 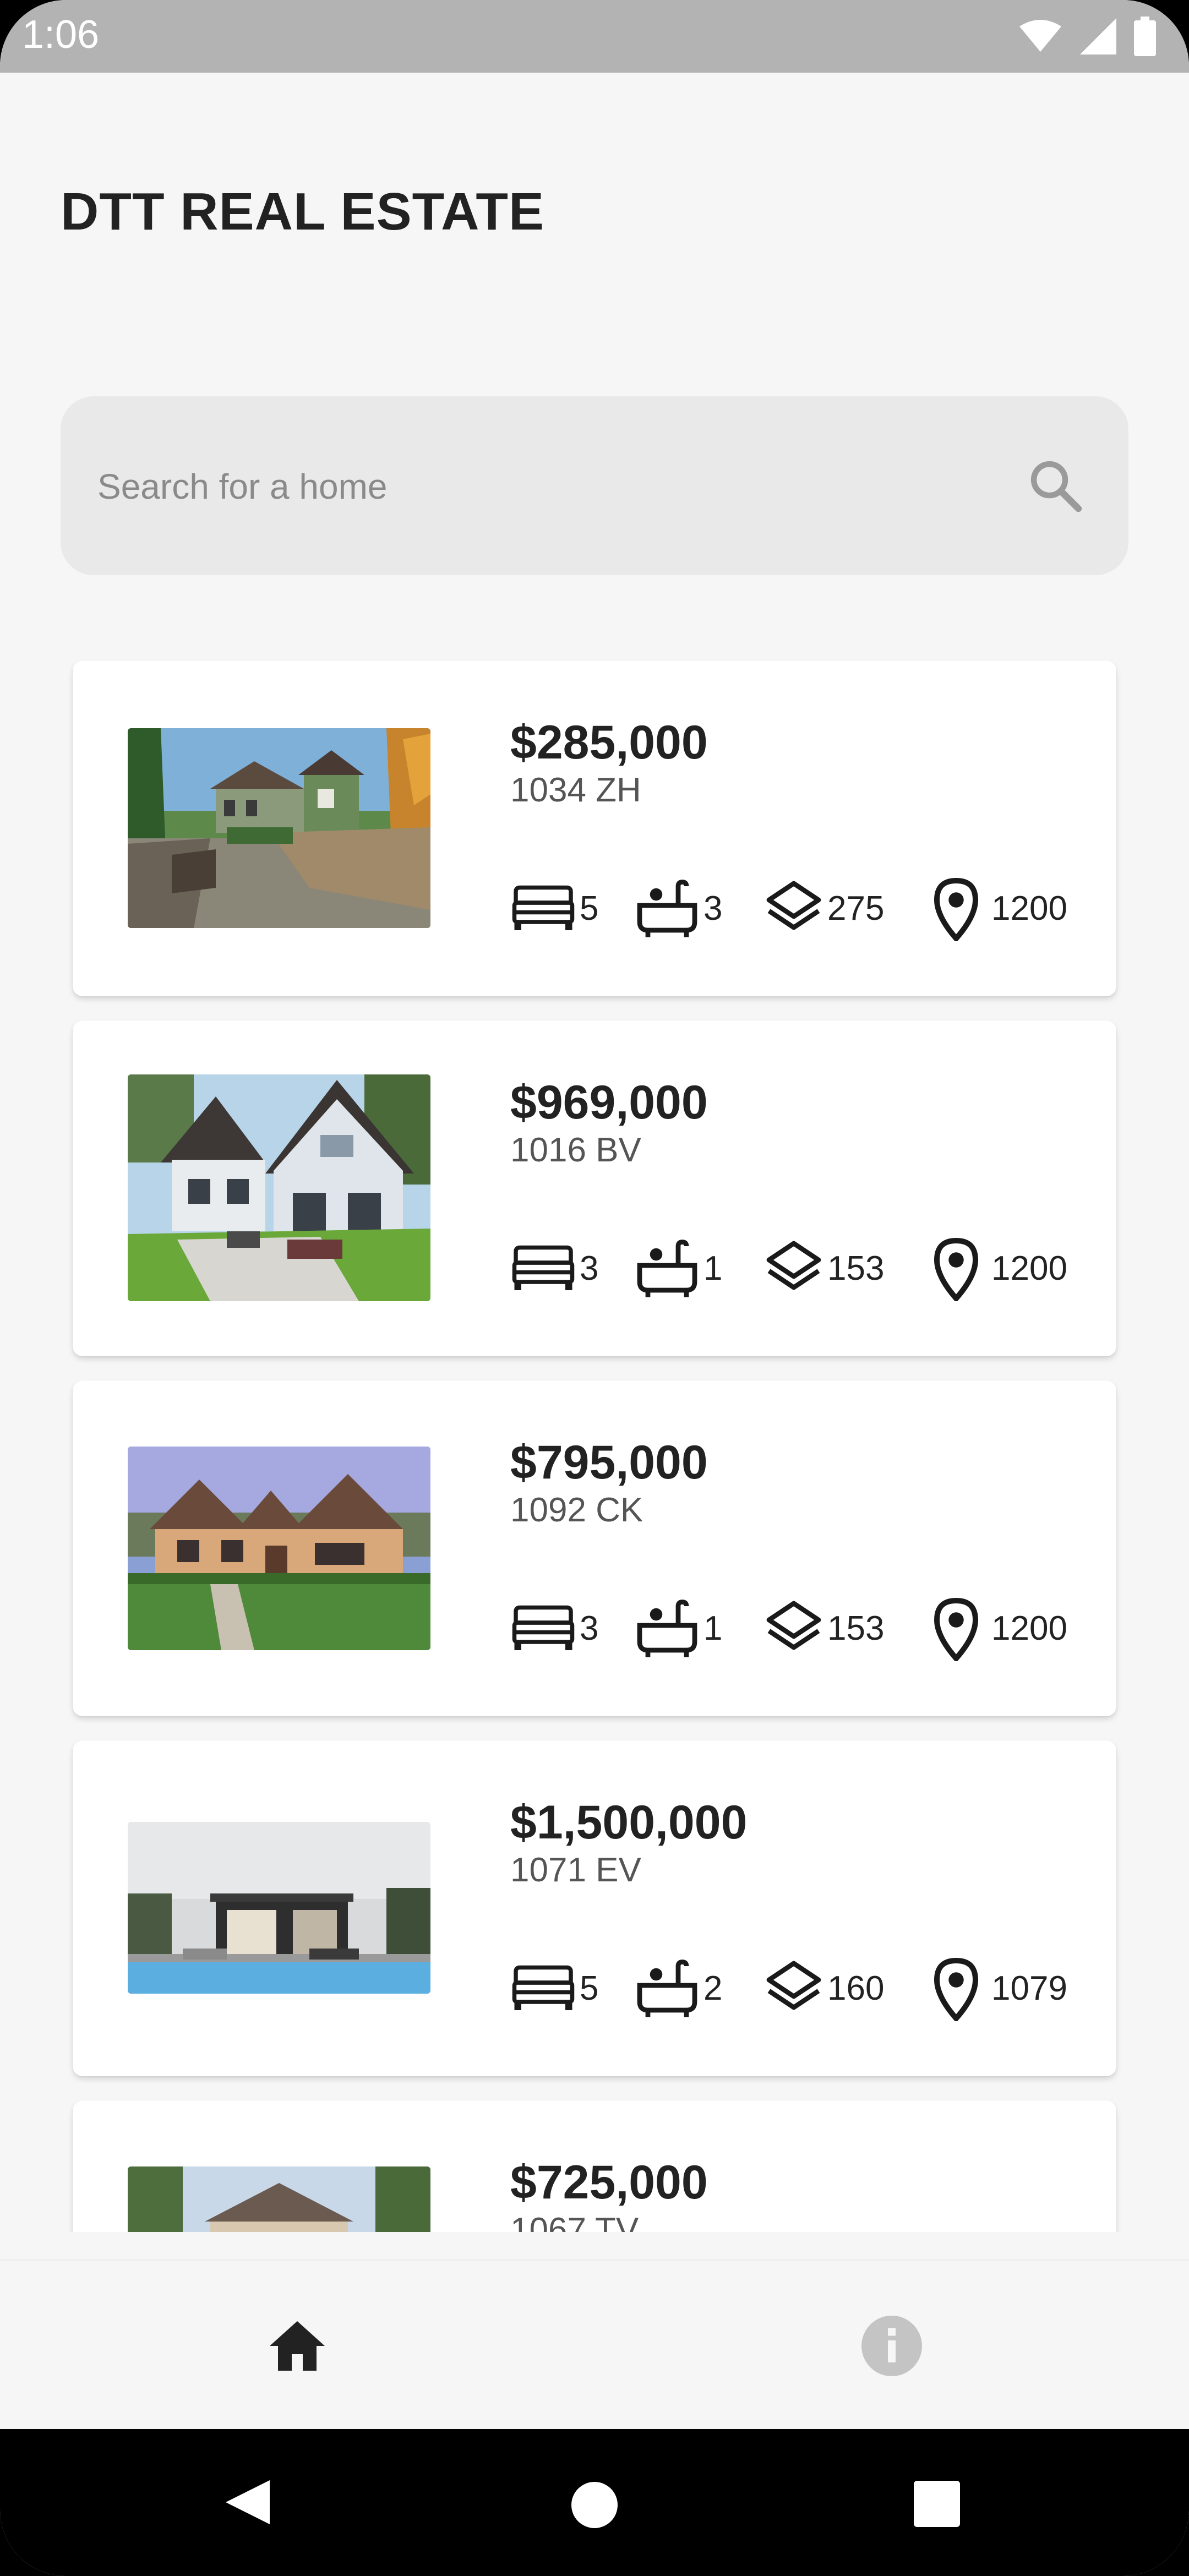 I want to click on back-icon, so click(x=247, y=2502).